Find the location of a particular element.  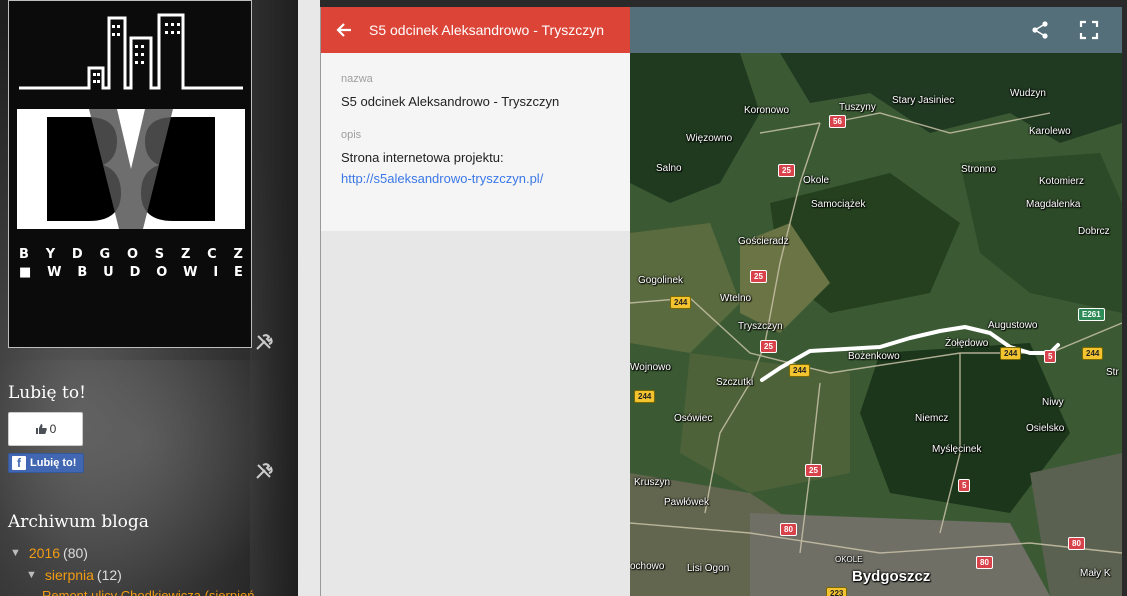

place-label-city: Bydgoszcz is located at coordinates (891, 576).